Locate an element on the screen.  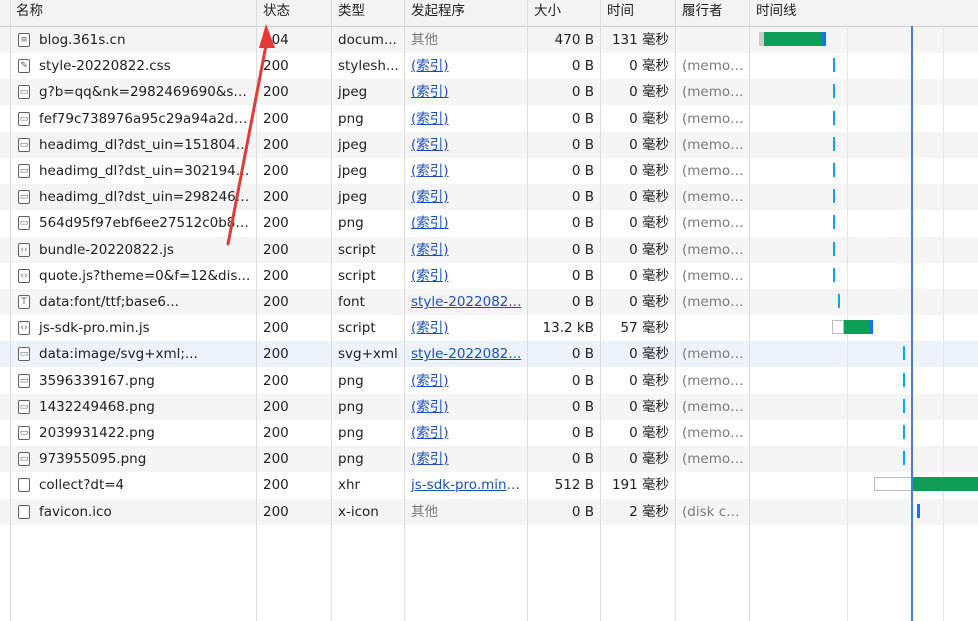
waterfall-wait-bar is located at coordinates (893, 484).